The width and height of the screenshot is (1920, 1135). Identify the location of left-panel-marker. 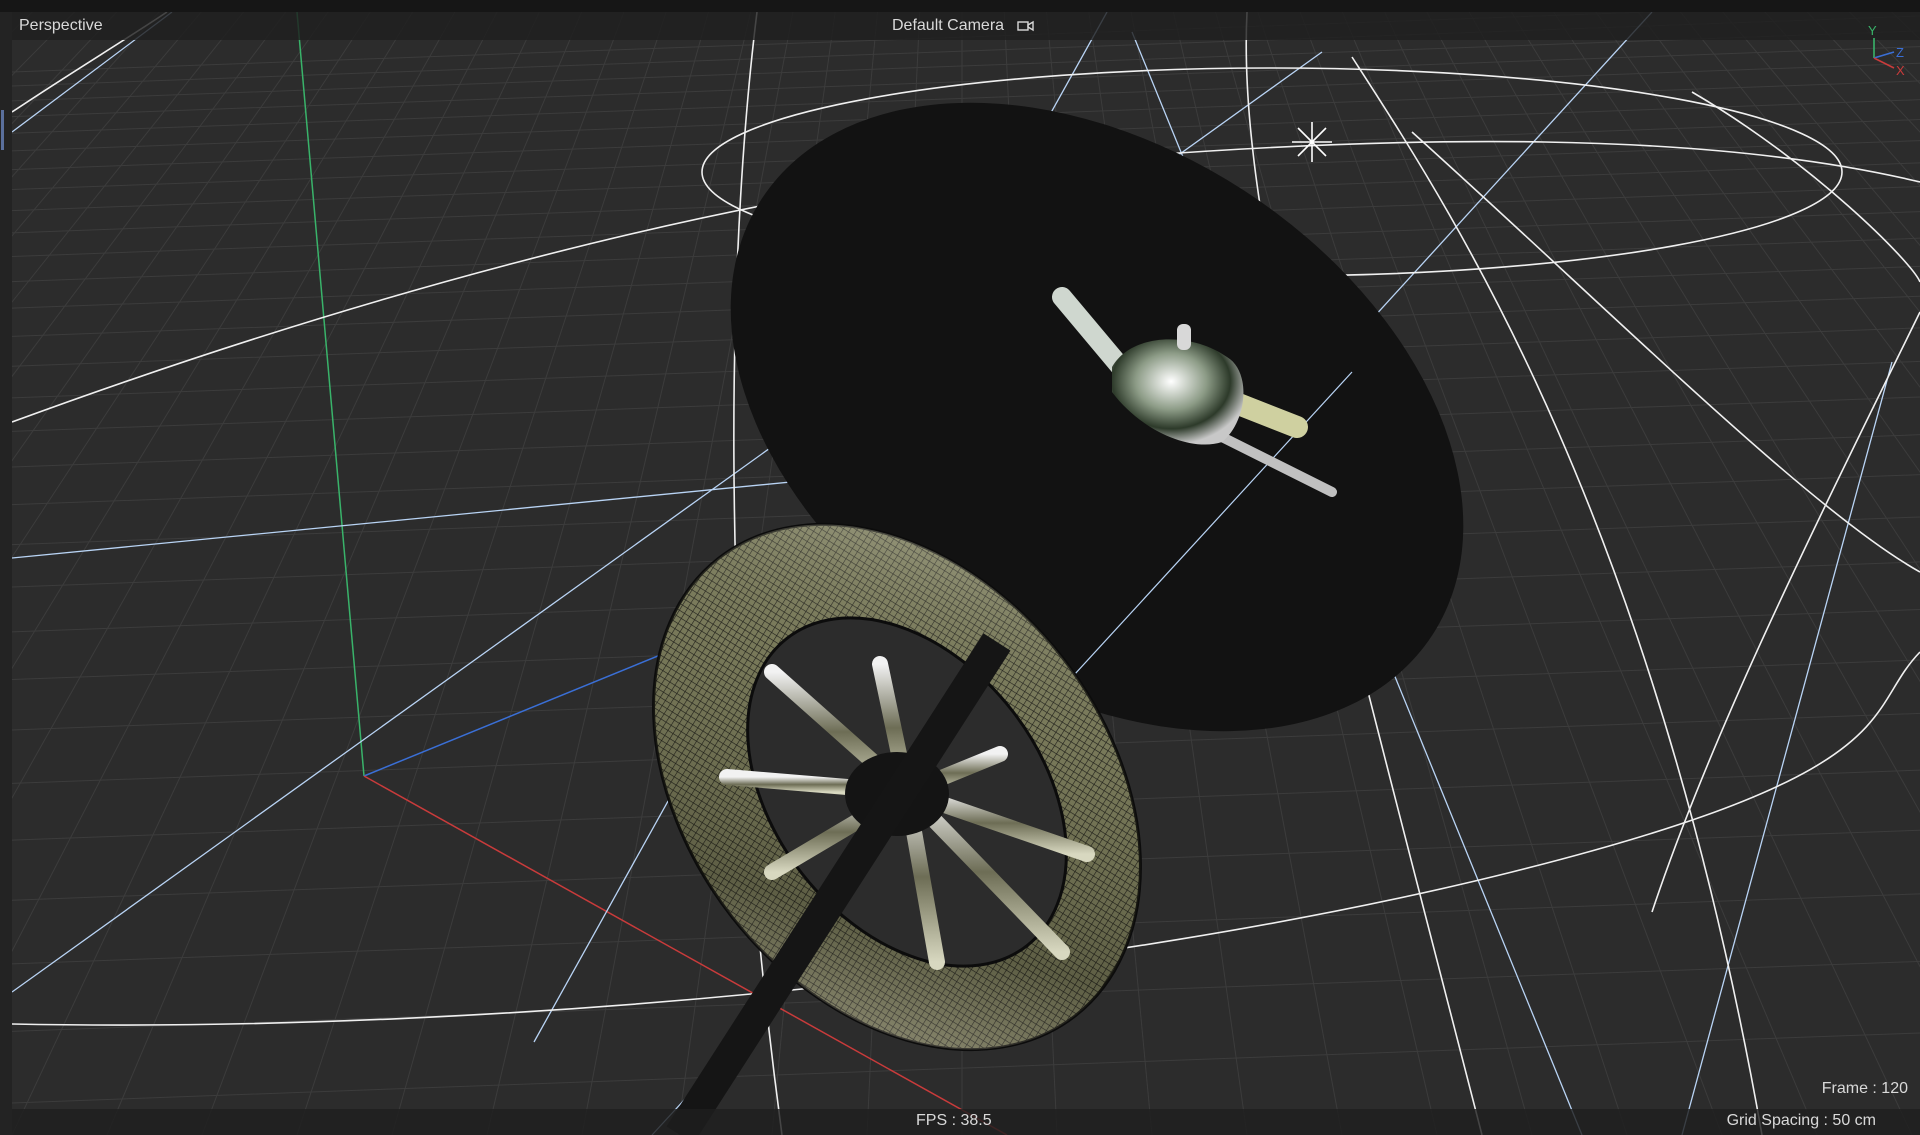
(2, 130).